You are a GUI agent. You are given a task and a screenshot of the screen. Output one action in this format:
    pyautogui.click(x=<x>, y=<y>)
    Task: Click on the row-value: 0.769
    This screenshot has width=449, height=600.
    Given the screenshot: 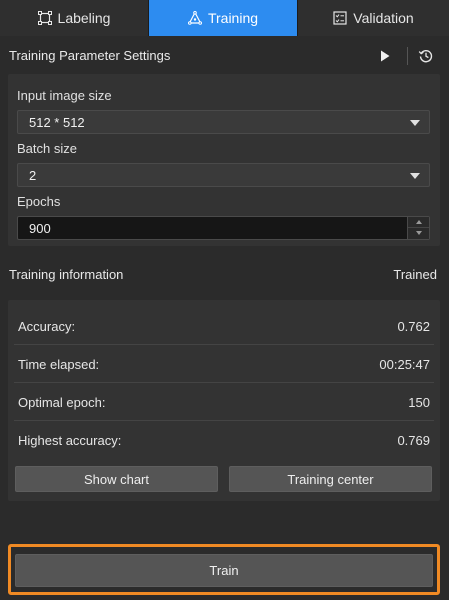 What is the action you would take?
    pyautogui.click(x=413, y=440)
    